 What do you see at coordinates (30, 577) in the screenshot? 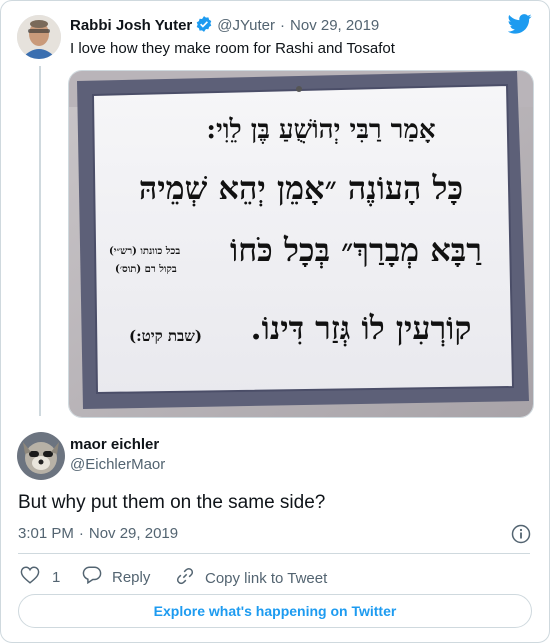
I see `heart-icon` at bounding box center [30, 577].